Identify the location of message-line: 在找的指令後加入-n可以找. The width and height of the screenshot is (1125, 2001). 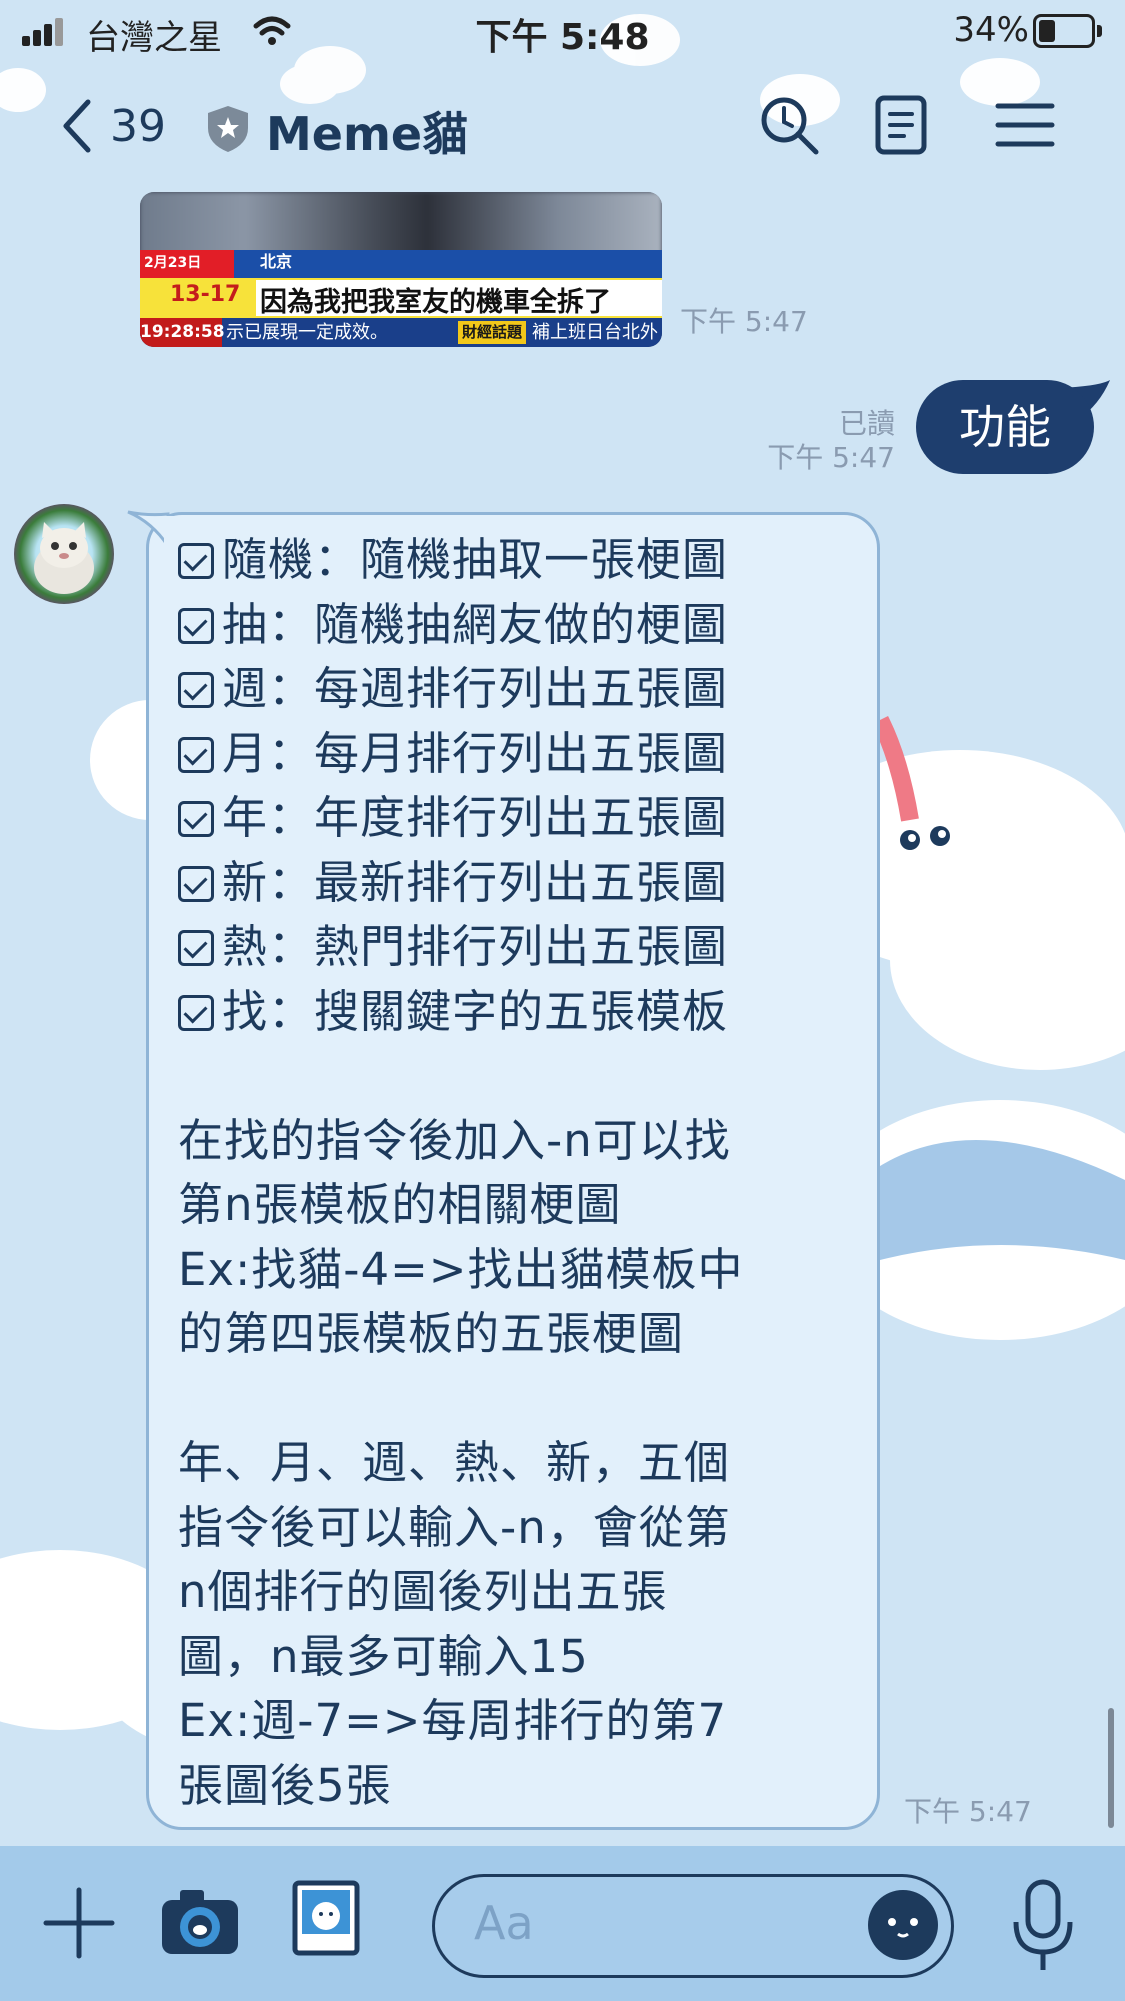
(523, 1141).